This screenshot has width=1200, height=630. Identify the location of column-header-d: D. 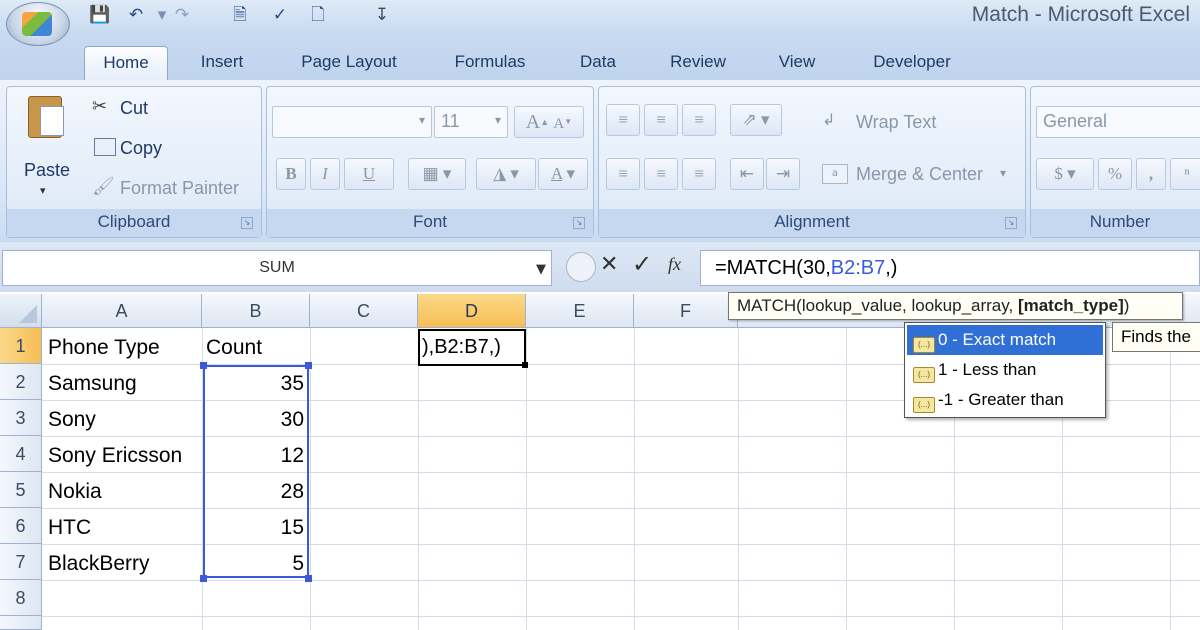
(472, 311).